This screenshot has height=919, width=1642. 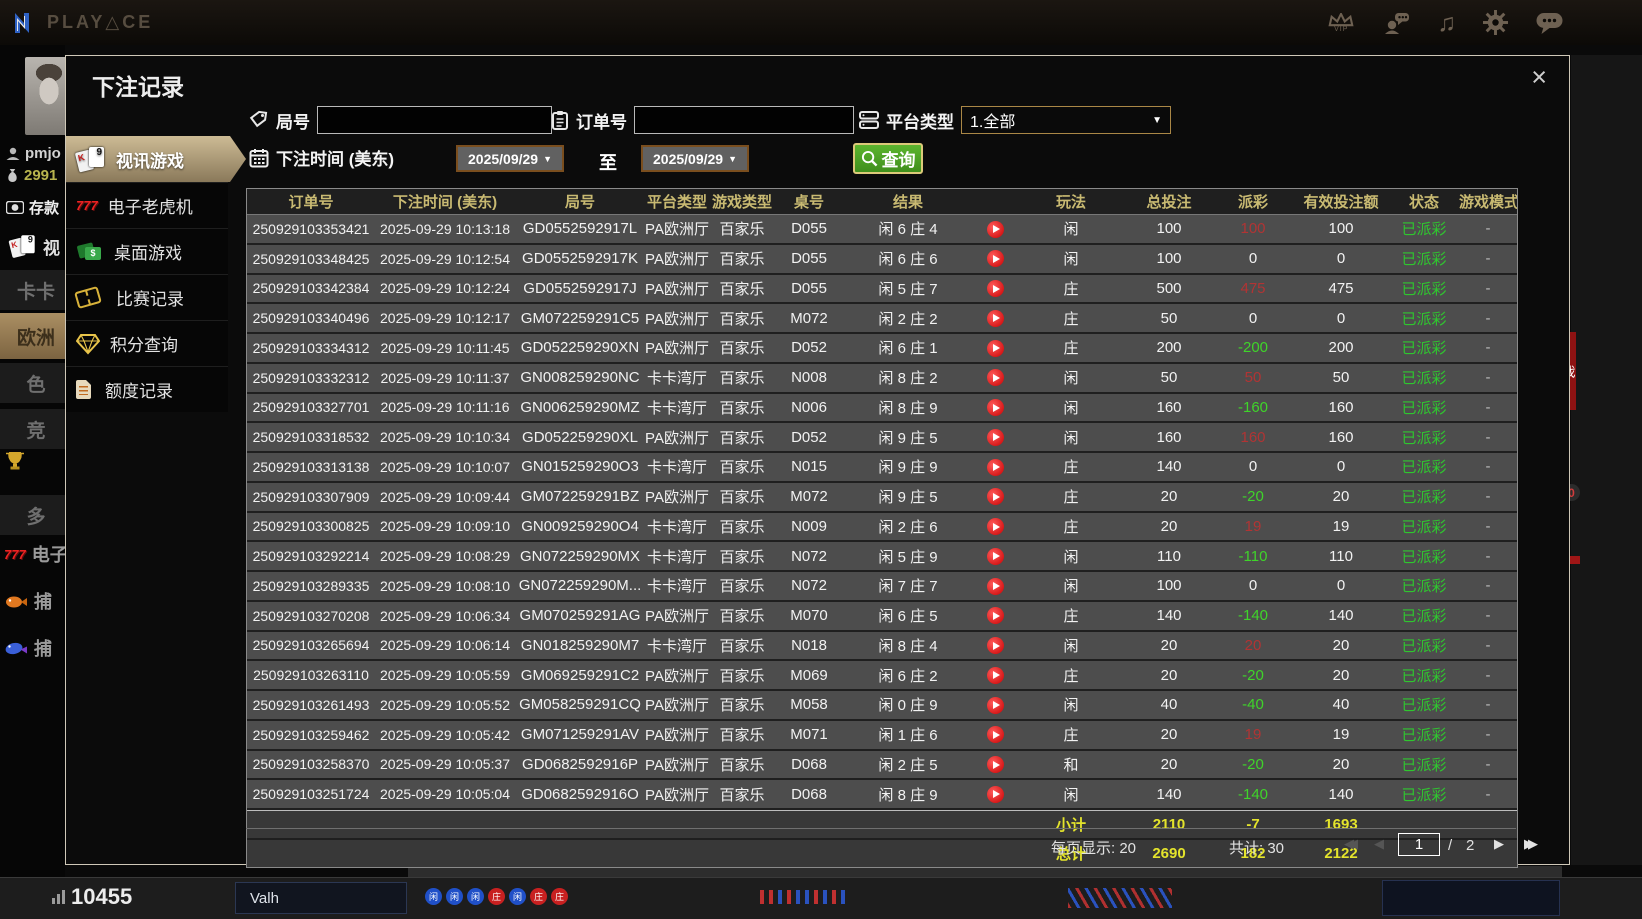 I want to click on cell-order: 250929103327701, so click(x=311, y=407).